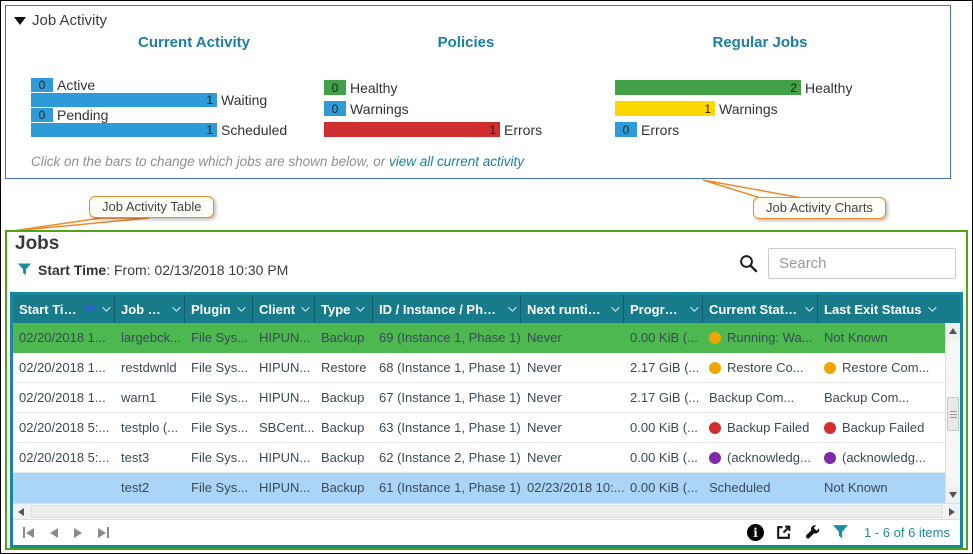  What do you see at coordinates (433, 108) in the screenshot?
I see `bar-row-warnings: 0 Warnings` at bounding box center [433, 108].